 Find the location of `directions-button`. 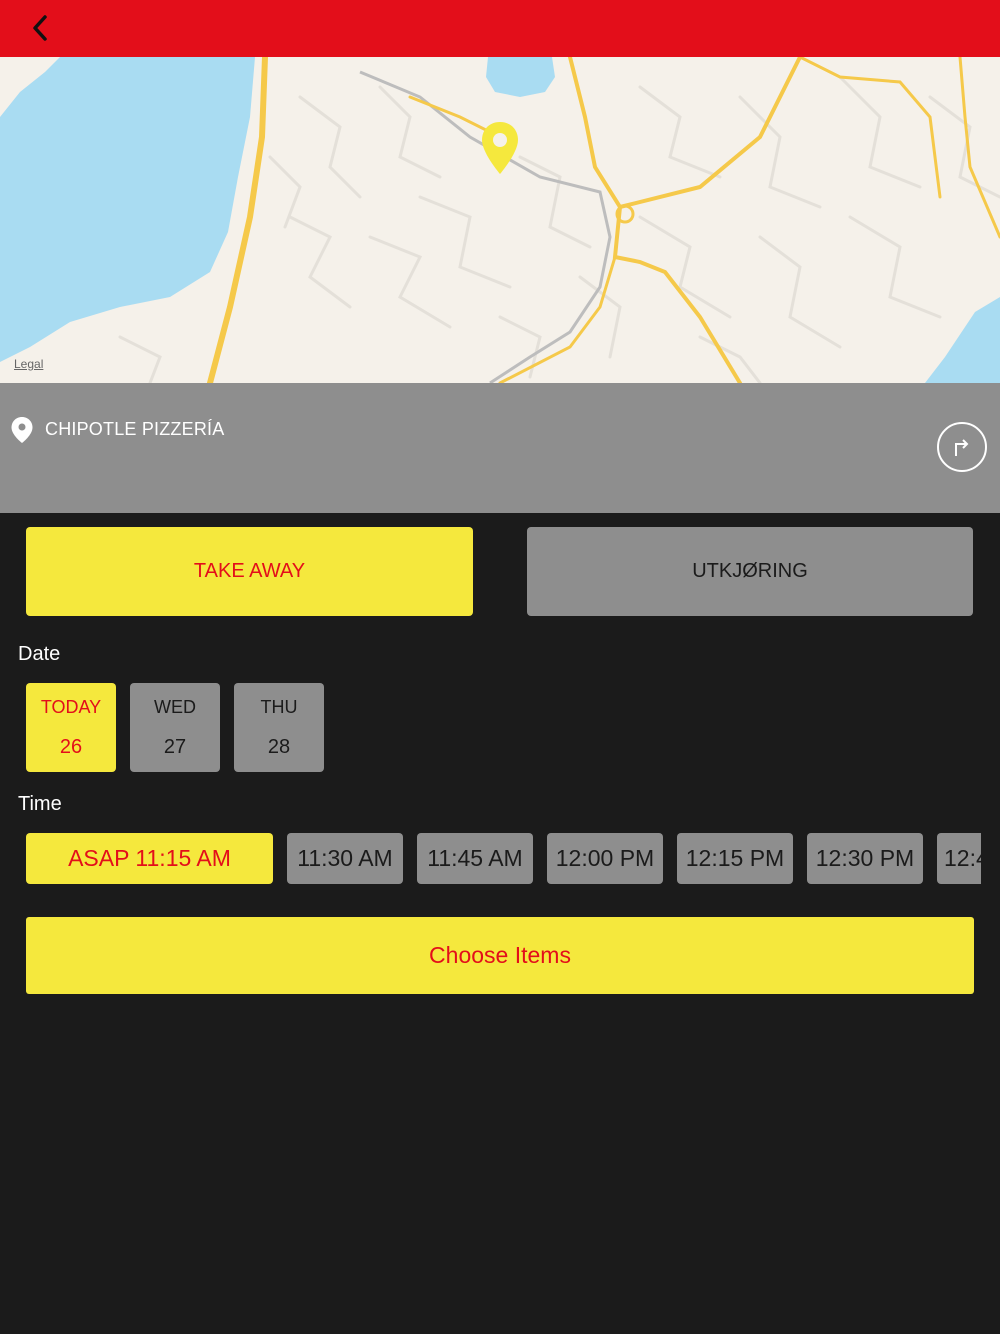

directions-button is located at coordinates (962, 447).